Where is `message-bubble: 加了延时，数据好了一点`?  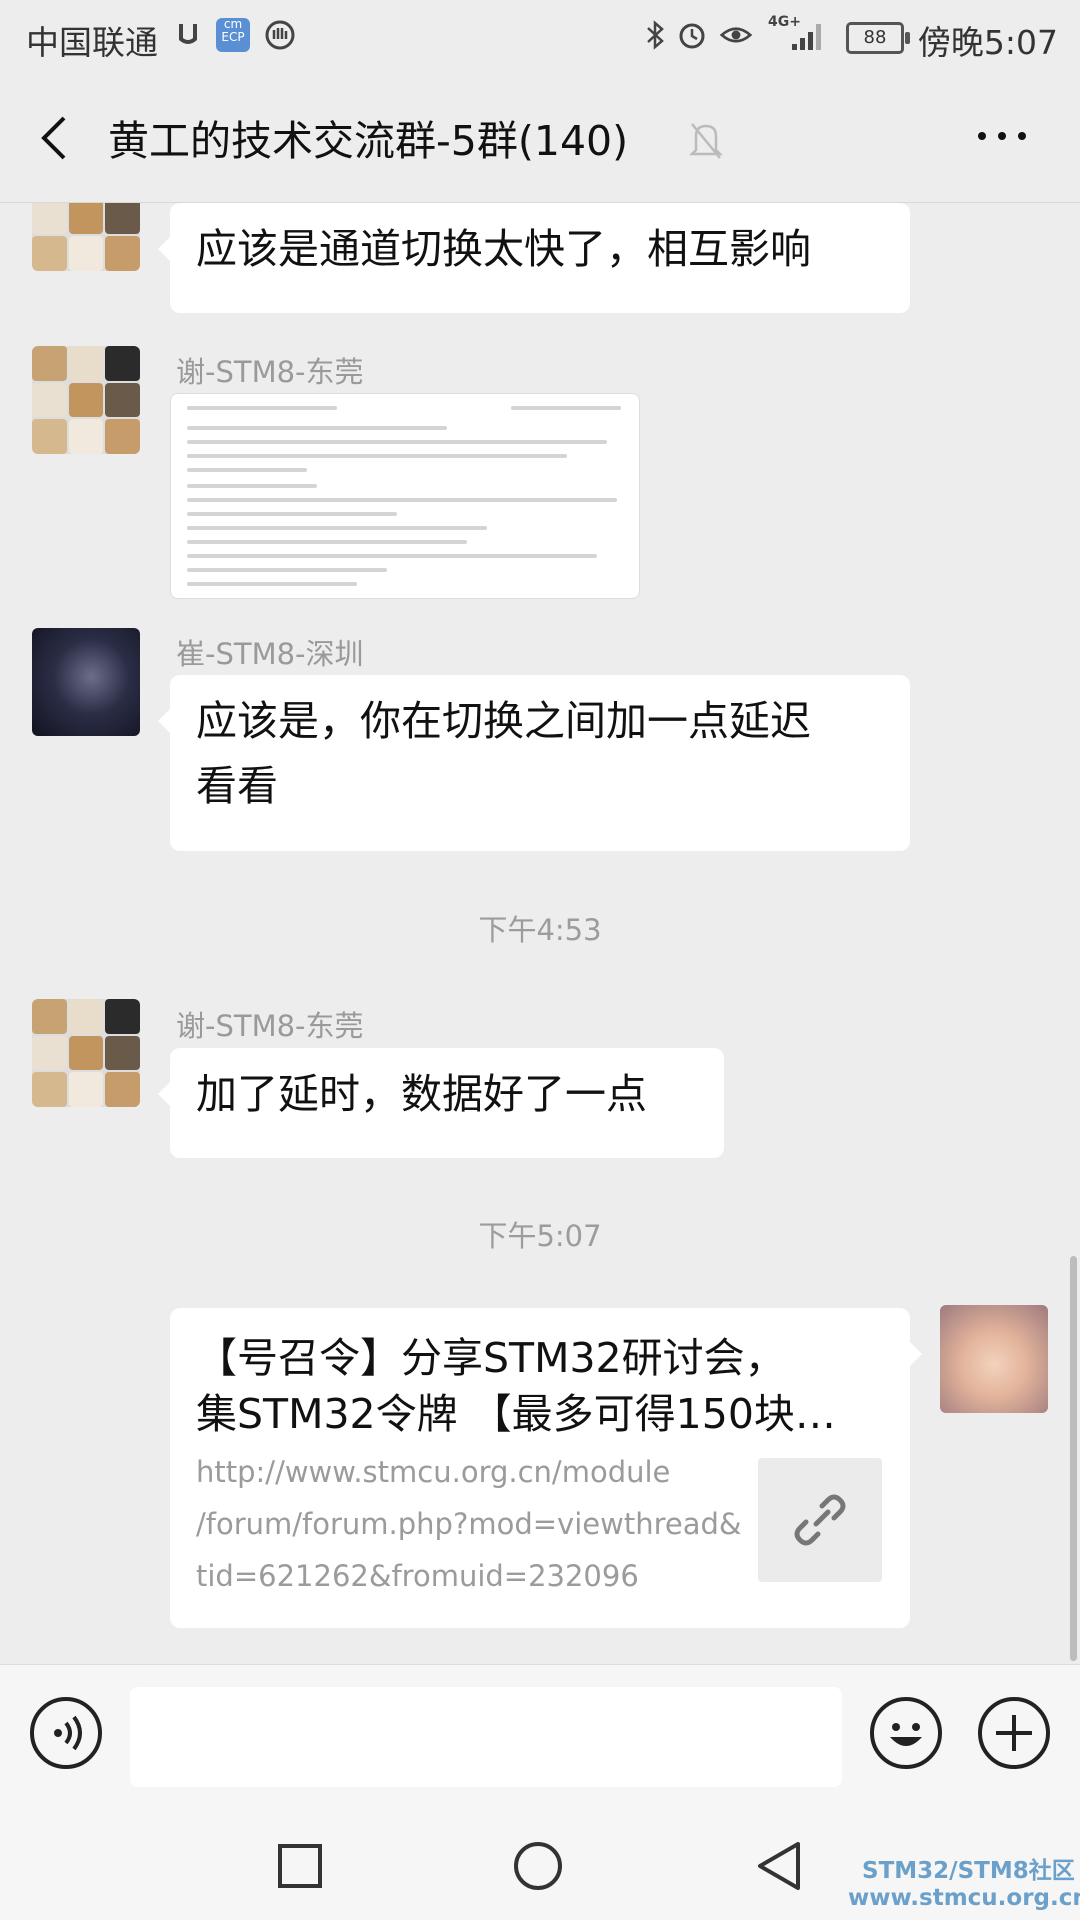 message-bubble: 加了延时，数据好了一点 is located at coordinates (441, 1103).